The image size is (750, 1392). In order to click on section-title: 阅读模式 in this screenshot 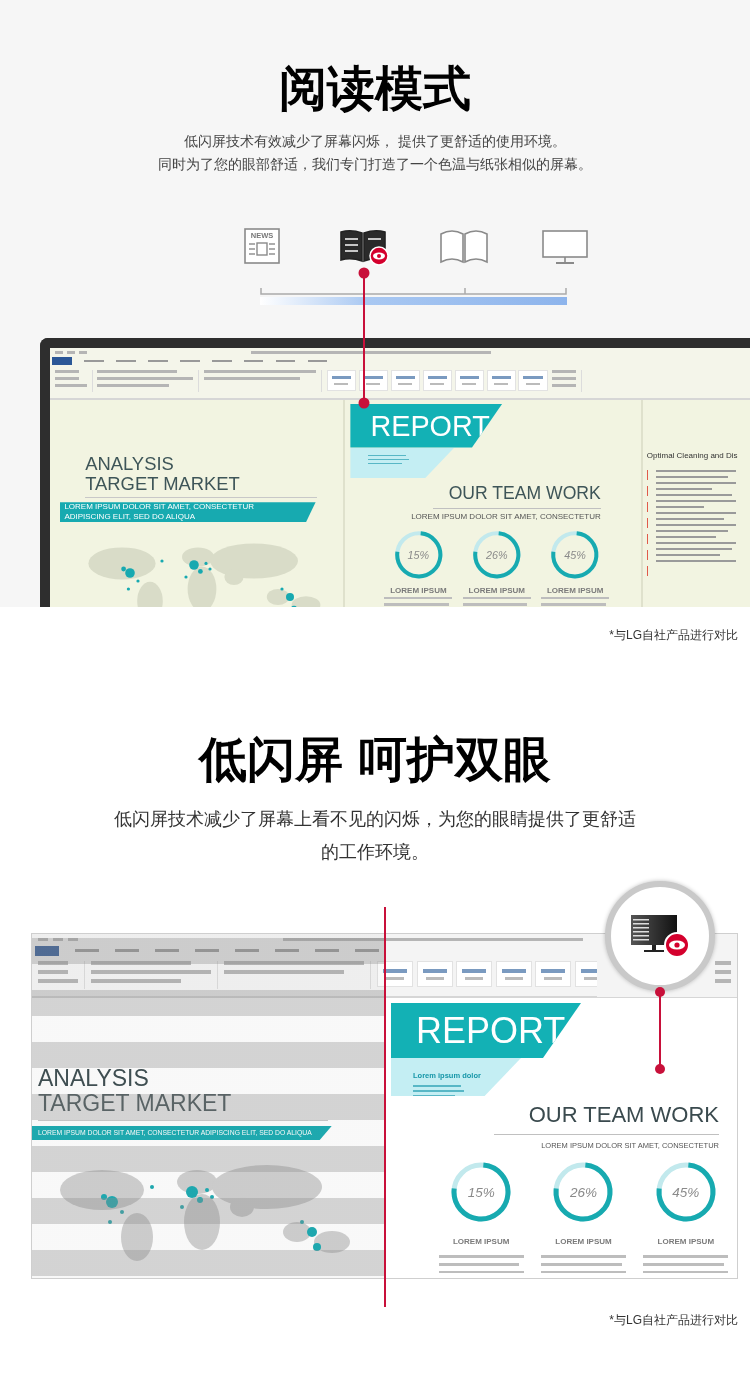, I will do `click(375, 88)`.